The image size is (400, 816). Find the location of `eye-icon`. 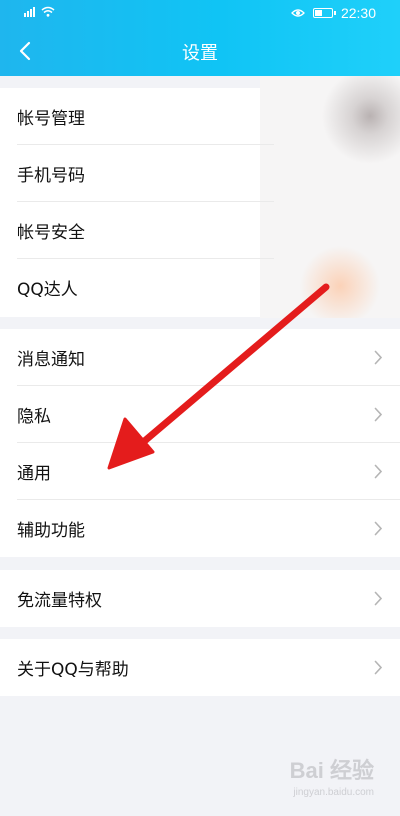

eye-icon is located at coordinates (298, 13).